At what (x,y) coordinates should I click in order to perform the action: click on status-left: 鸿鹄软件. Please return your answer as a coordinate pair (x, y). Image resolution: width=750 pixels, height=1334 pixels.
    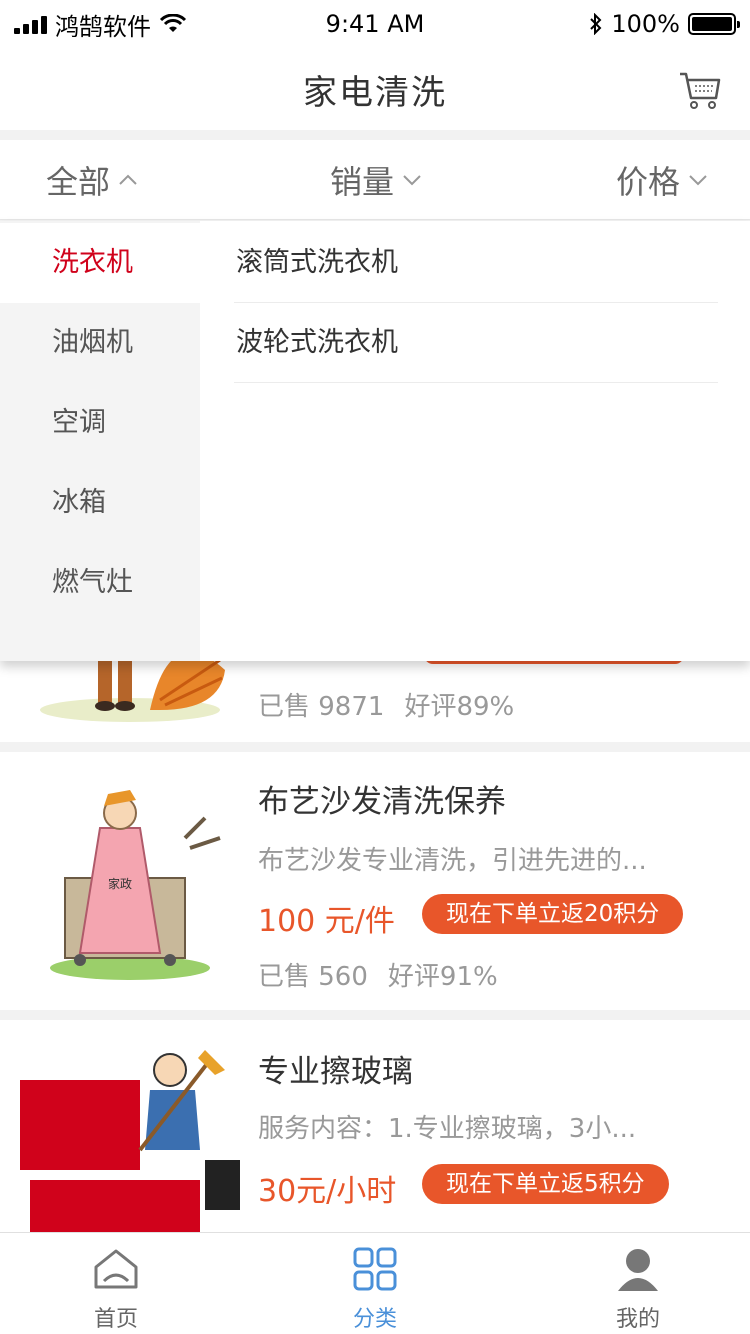
    Looking at the image, I should click on (100, 24).